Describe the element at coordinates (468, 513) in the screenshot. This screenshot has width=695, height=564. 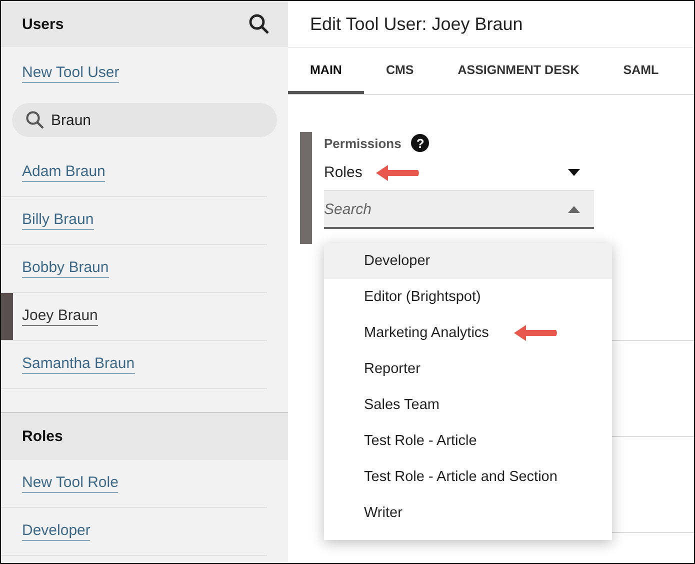
I see `menu-option: Writer` at that location.